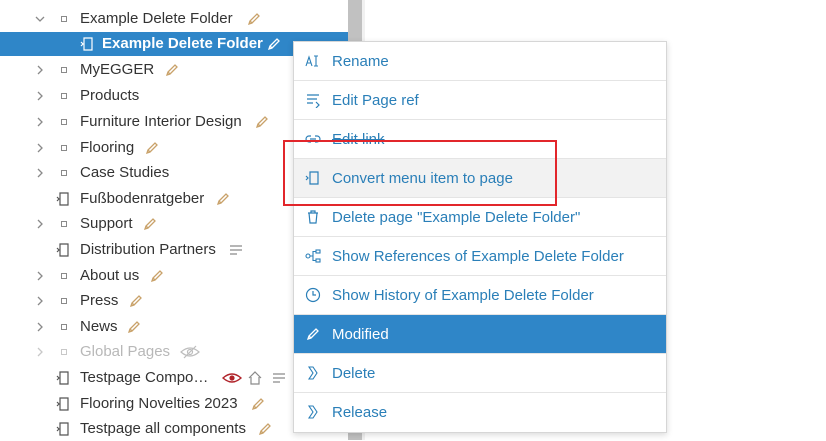 The height and width of the screenshot is (441, 826). What do you see at coordinates (125, 172) in the screenshot?
I see `tree-item-label: Case Studies` at bounding box center [125, 172].